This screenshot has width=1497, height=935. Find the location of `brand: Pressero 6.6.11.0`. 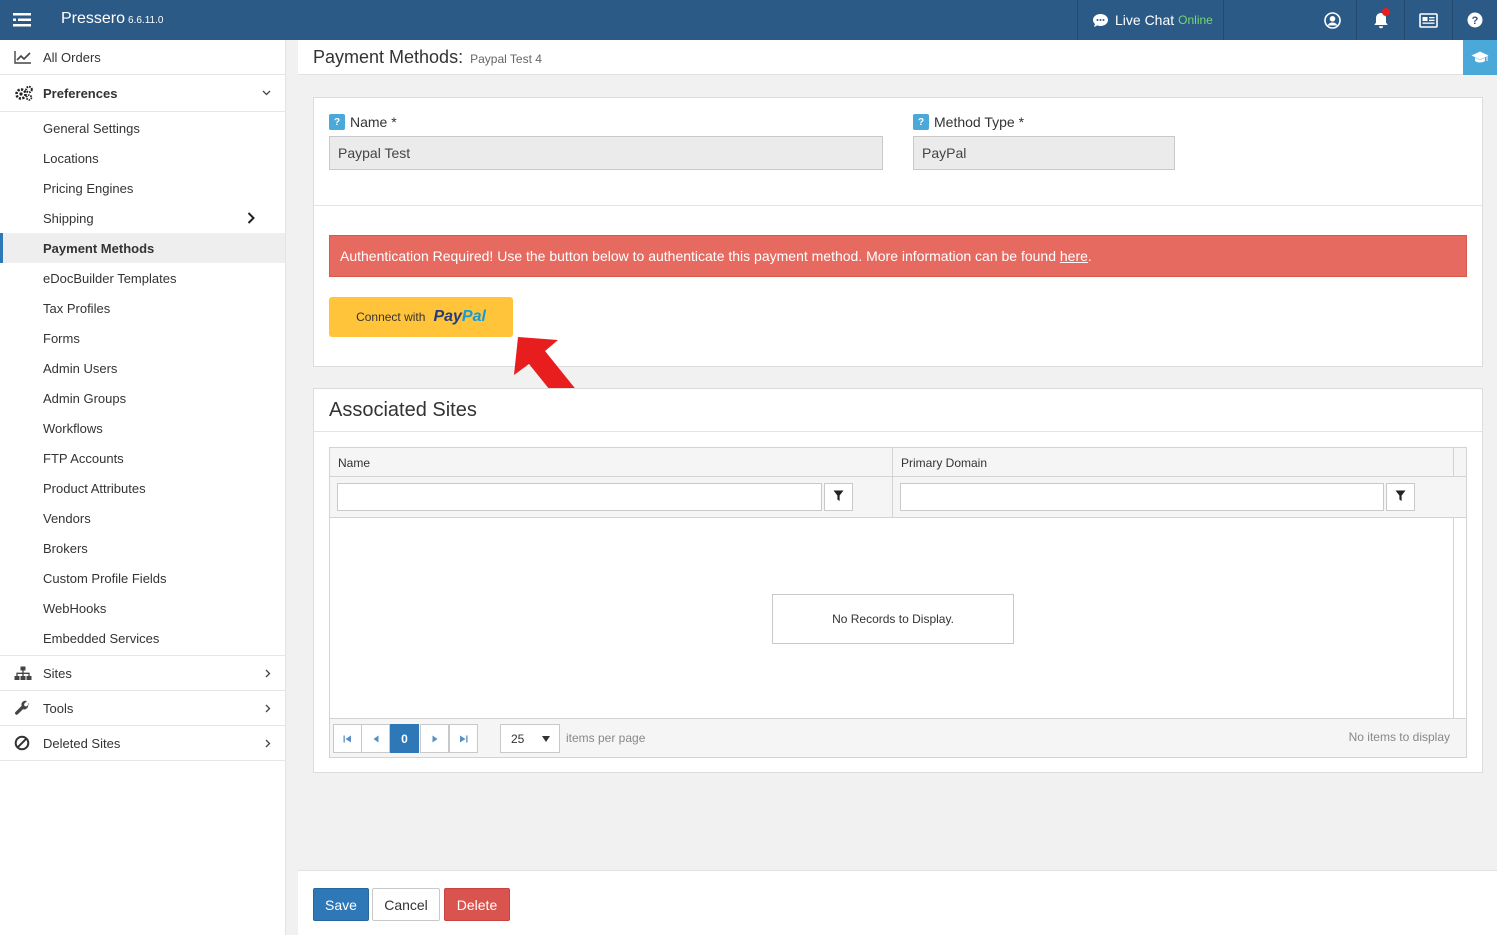

brand: Pressero 6.6.11.0 is located at coordinates (112, 19).